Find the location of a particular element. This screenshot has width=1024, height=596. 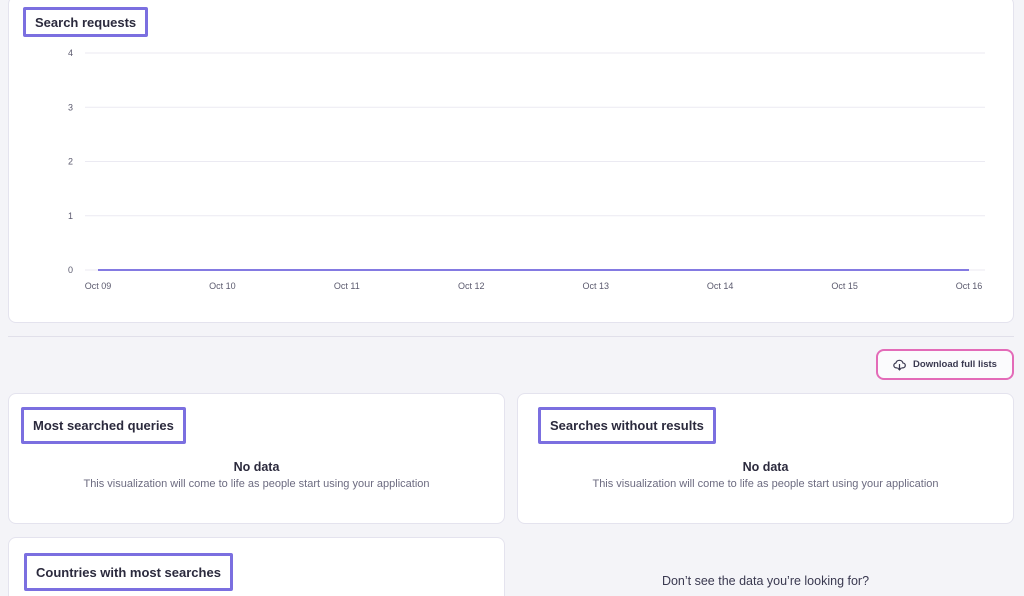

cloud-download-icon is located at coordinates (899, 365).